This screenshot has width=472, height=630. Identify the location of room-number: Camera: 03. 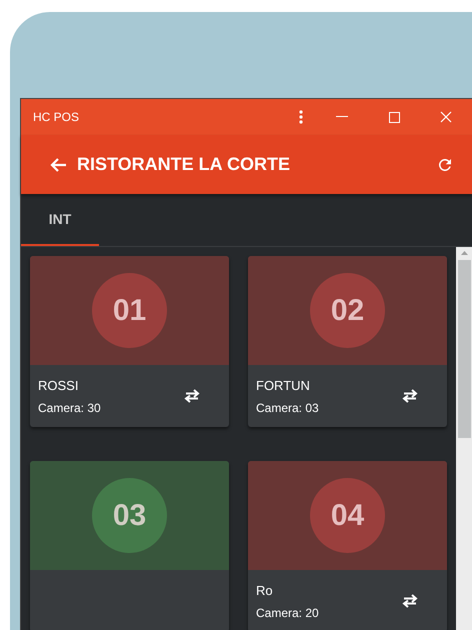
(288, 407).